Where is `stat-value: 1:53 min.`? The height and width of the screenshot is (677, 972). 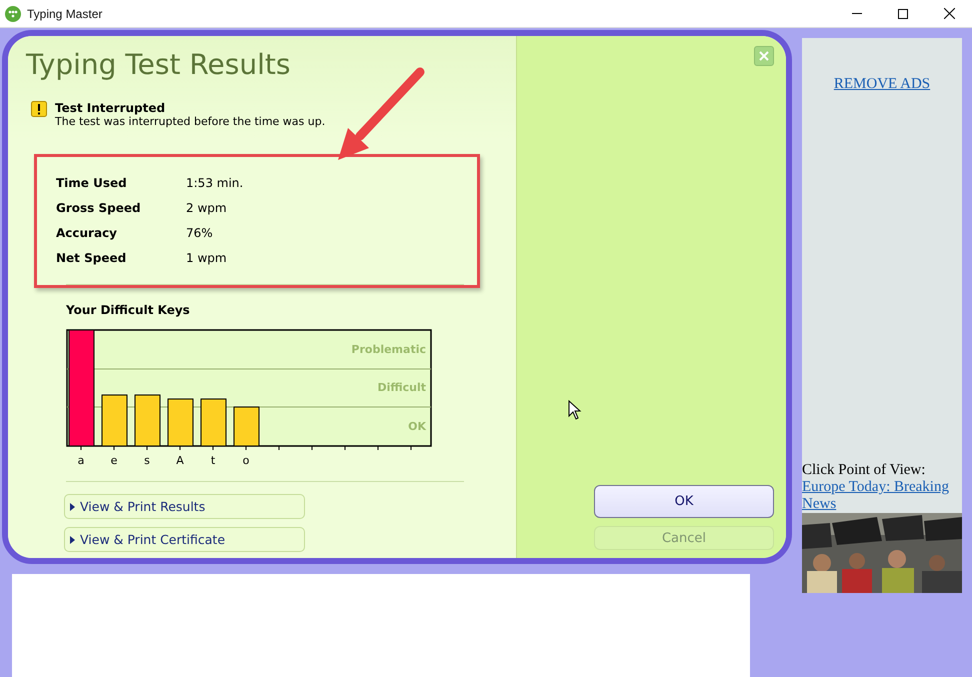
stat-value: 1:53 min. is located at coordinates (215, 183).